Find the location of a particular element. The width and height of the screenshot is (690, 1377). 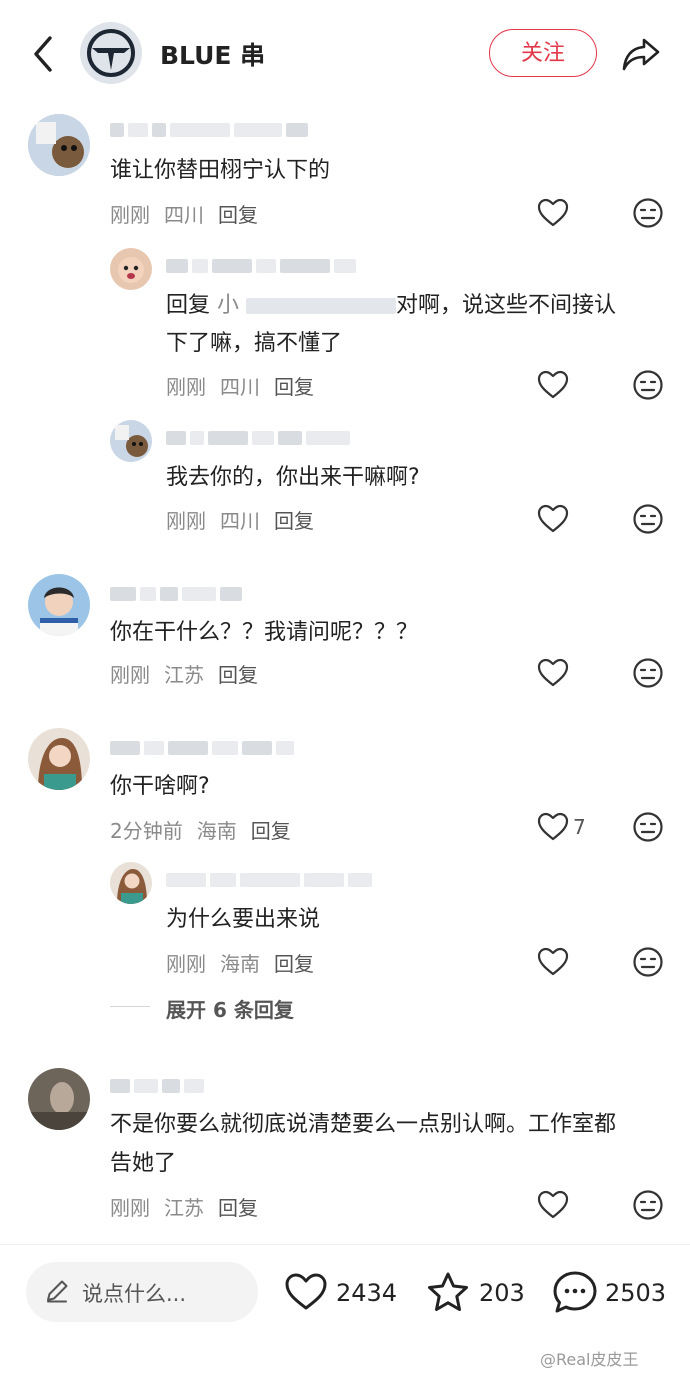

comment-text: 你在干什么？？我请问呢？？？ is located at coordinates (264, 632).